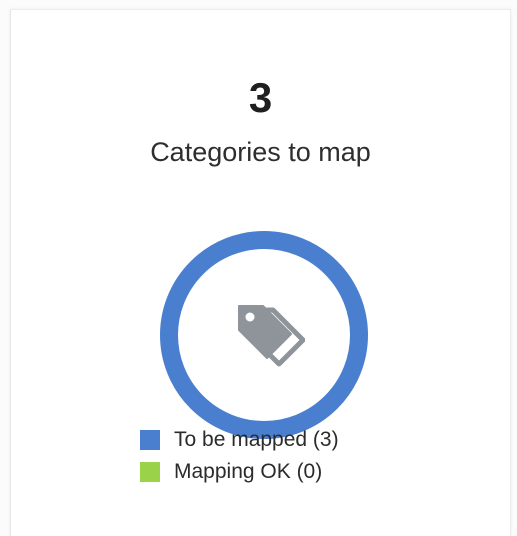 The width and height of the screenshot is (517, 536). Describe the element at coordinates (260, 152) in the screenshot. I see `categories-label: Categories to map` at that location.